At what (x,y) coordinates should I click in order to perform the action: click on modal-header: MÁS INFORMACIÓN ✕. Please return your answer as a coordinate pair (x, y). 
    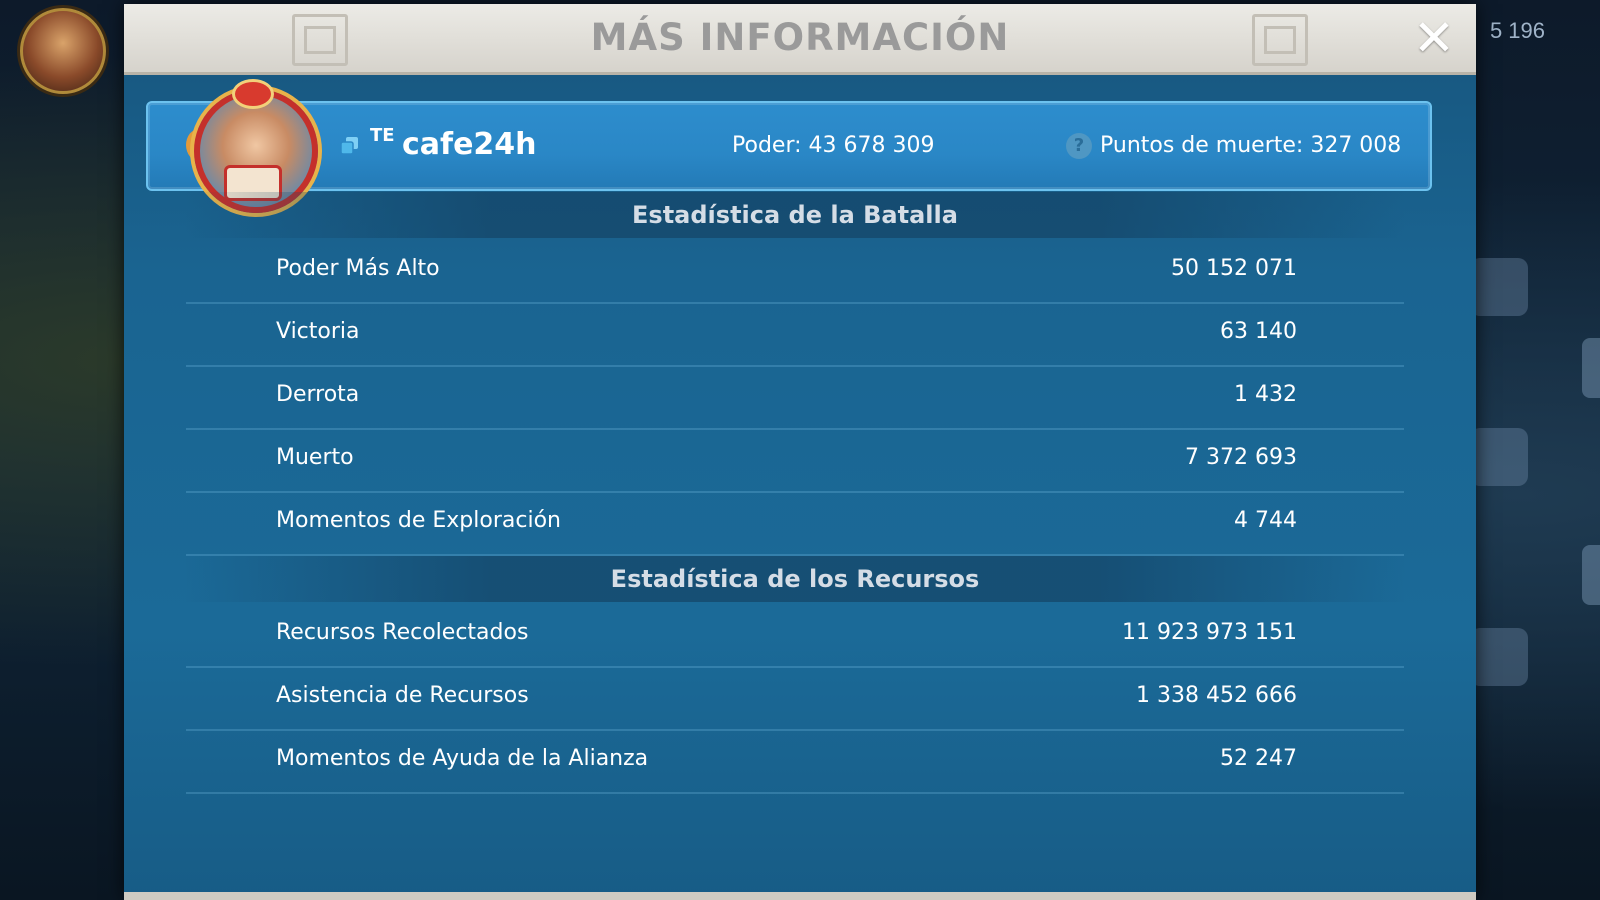
    Looking at the image, I should click on (800, 39).